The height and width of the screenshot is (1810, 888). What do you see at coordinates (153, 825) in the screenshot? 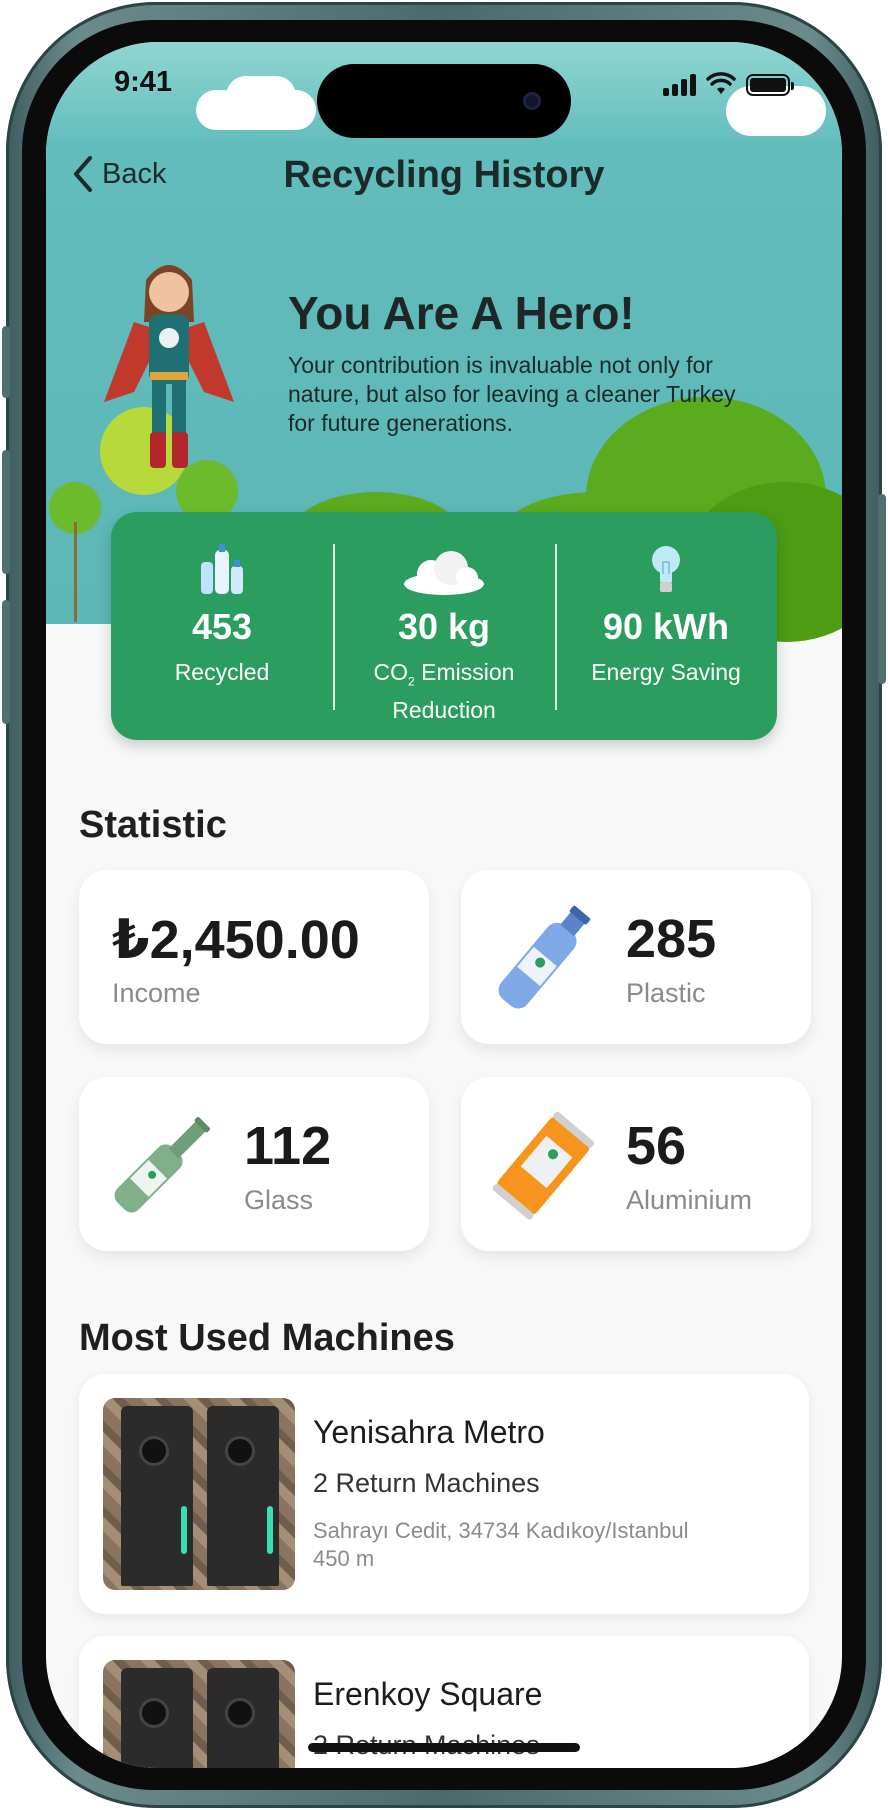
I see `statistic-title: Statistic` at bounding box center [153, 825].